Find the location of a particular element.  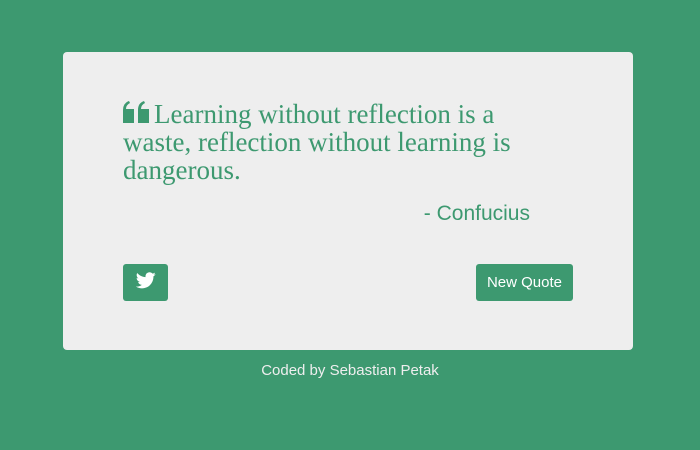

quote-author: - Confucius is located at coordinates (476, 213).